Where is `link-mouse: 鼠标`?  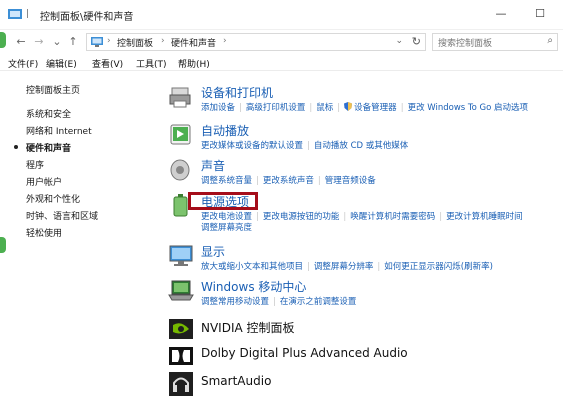 link-mouse: 鼠标 is located at coordinates (324, 107).